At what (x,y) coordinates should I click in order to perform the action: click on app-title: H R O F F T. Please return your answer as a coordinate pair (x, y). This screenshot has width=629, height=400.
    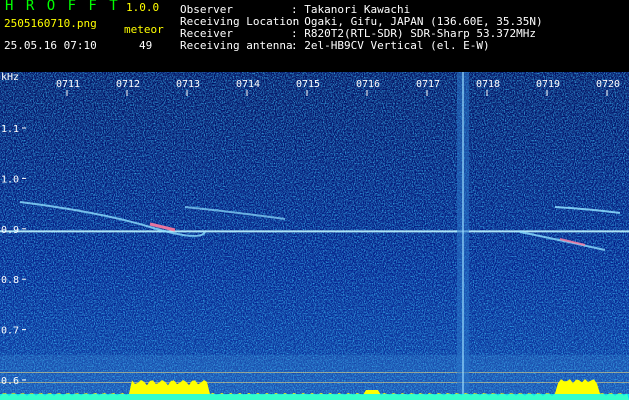
    Looking at the image, I should click on (62, 7).